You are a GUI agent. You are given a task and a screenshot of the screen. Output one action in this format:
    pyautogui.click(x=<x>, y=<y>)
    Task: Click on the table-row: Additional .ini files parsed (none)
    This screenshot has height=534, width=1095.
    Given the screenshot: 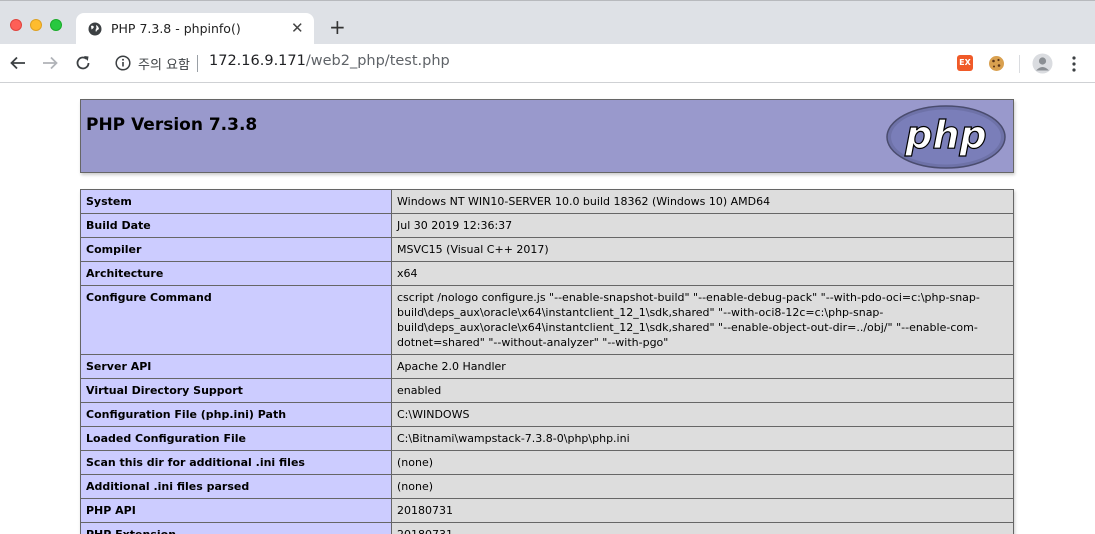 What is the action you would take?
    pyautogui.click(x=547, y=486)
    